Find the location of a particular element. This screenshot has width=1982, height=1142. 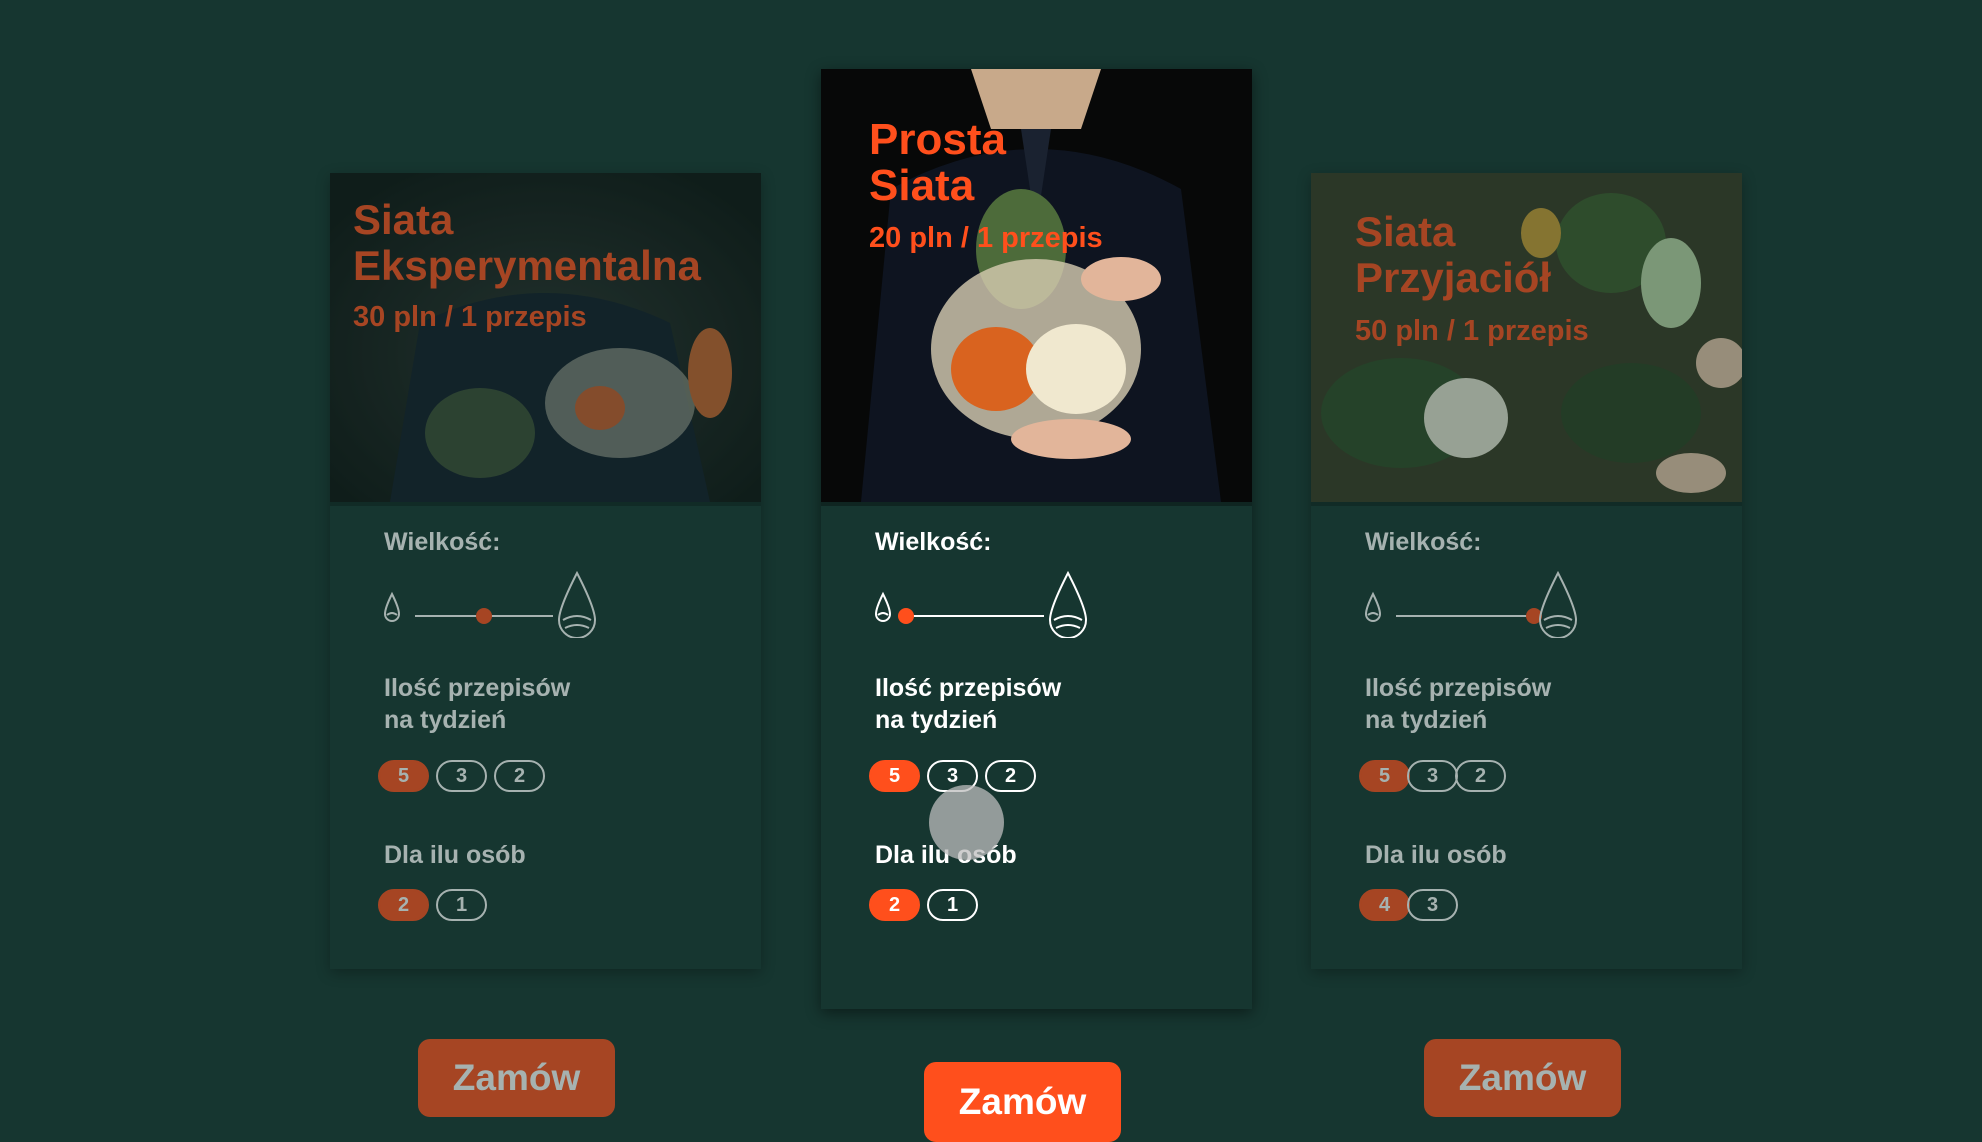

plan-title: Siata Eksperymentalna is located at coordinates (527, 242).